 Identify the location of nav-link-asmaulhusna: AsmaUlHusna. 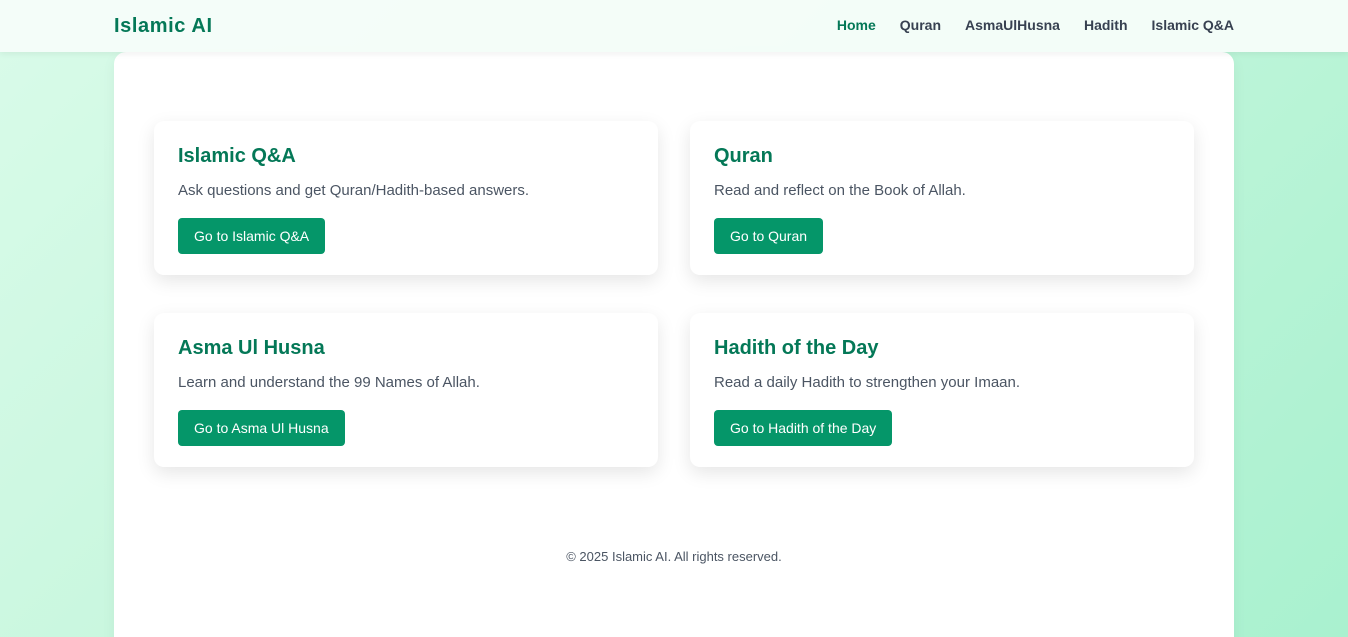
(1012, 25).